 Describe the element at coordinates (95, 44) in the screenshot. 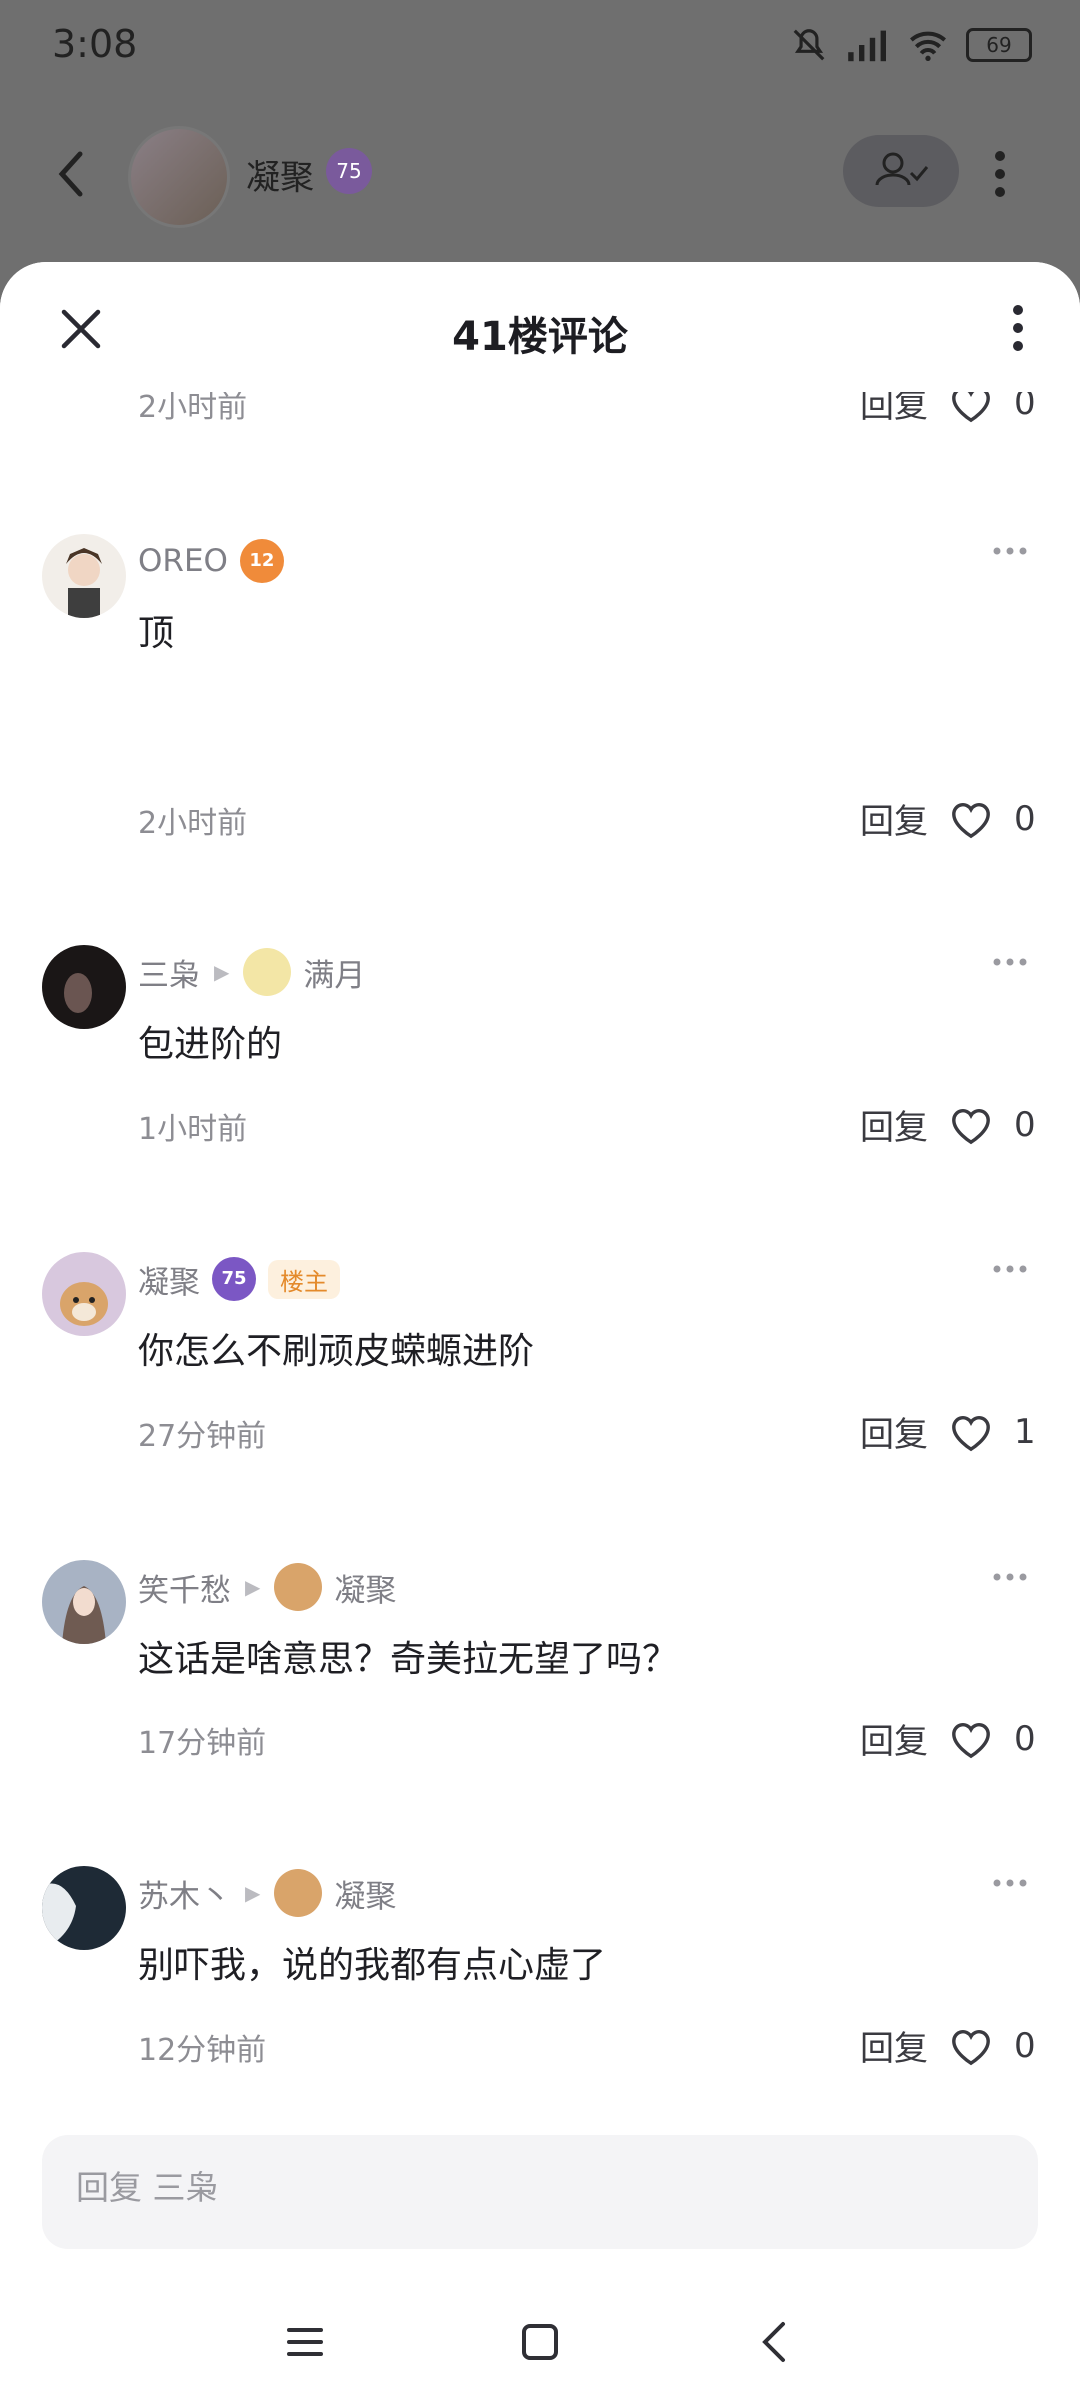

I see `status-time: 3:08` at that location.